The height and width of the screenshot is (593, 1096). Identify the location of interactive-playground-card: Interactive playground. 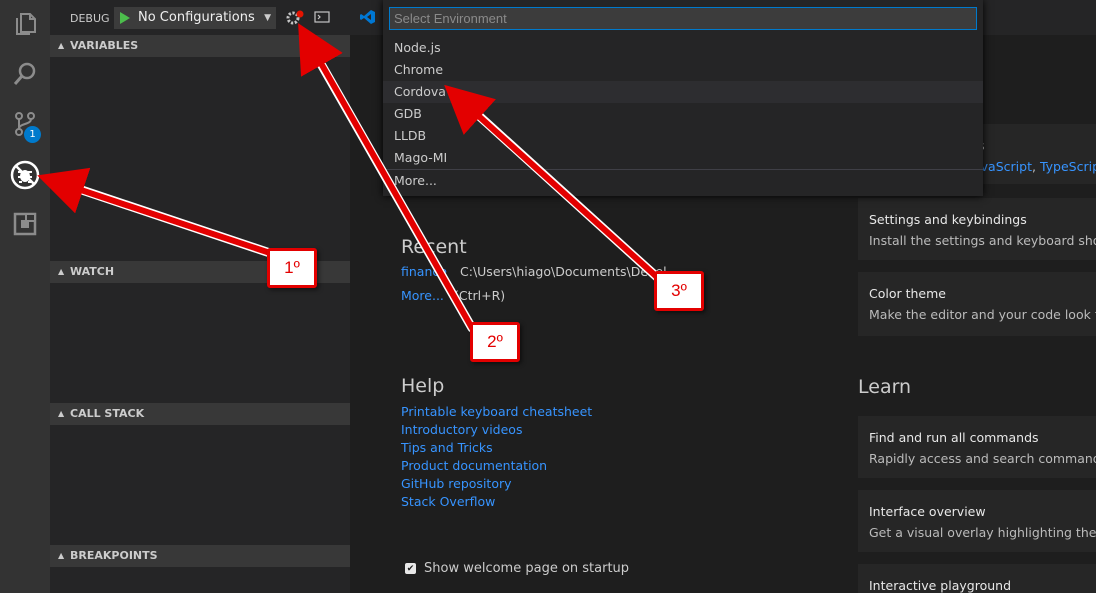
(977, 578).